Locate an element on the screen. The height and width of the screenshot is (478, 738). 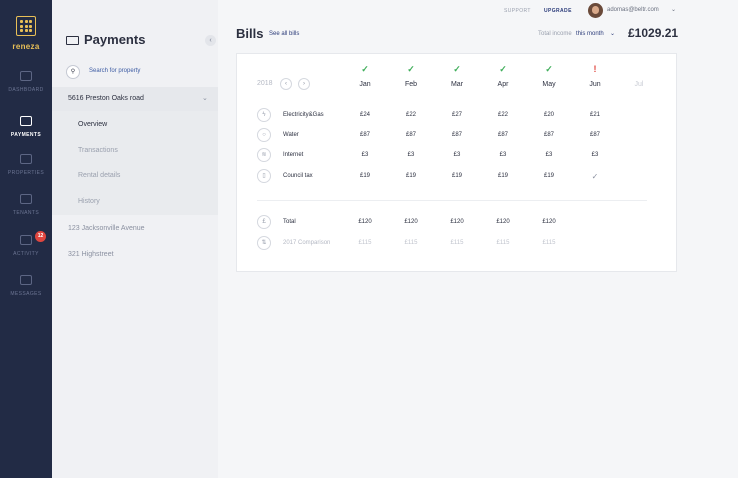
nav-item-activity: ACTIVITY 12 is located at coordinates (26, 248).